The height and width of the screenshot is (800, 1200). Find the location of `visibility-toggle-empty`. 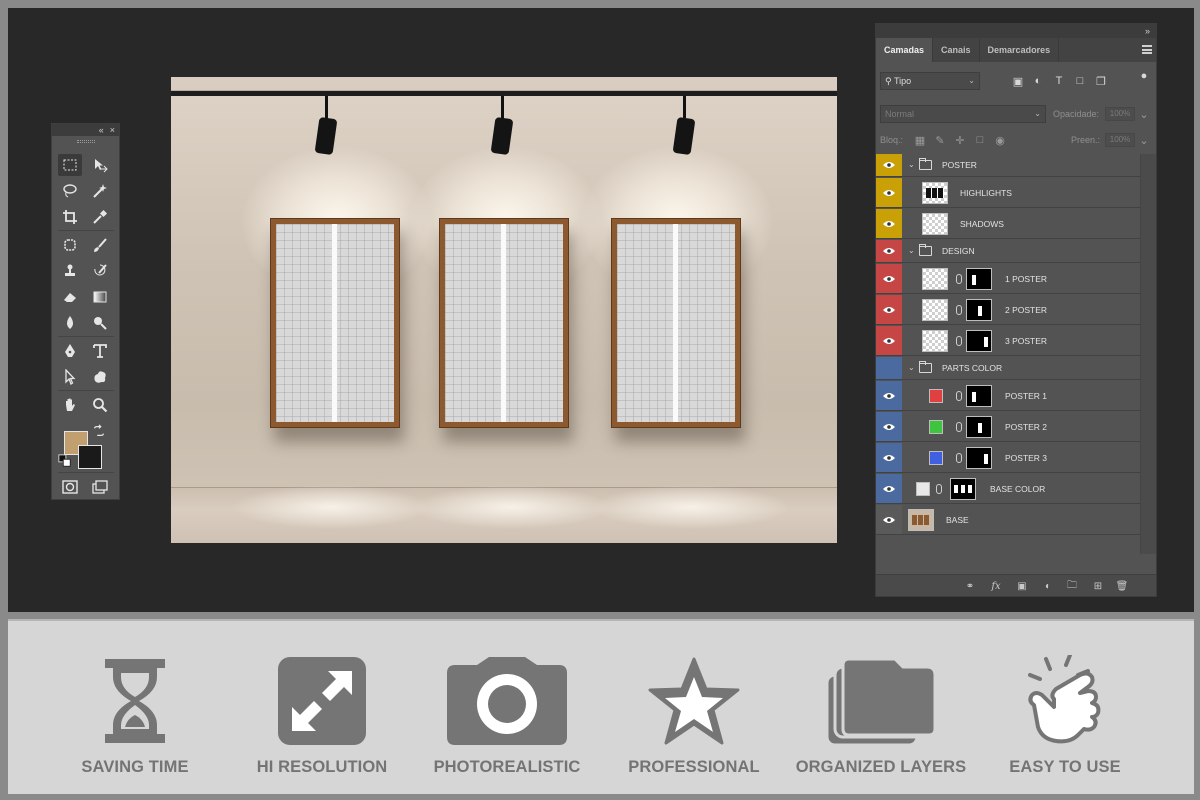

visibility-toggle-empty is located at coordinates (889, 368).